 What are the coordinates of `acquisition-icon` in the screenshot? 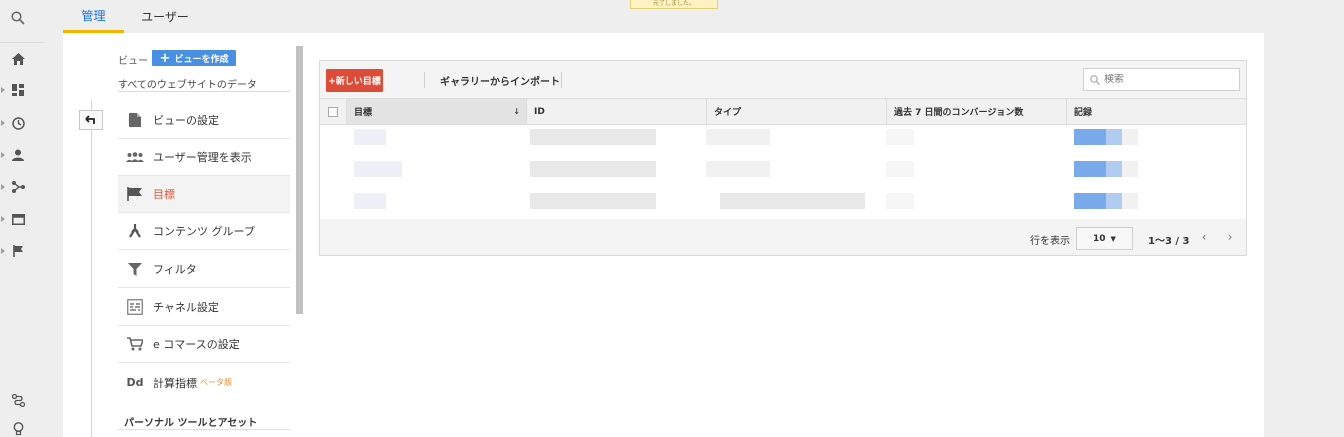 It's located at (18, 187).